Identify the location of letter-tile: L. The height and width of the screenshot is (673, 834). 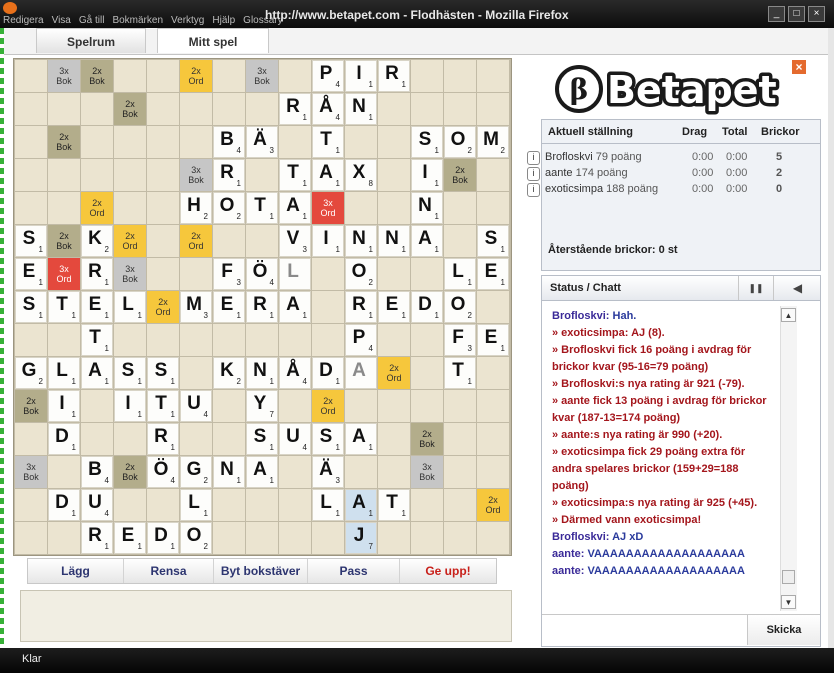
(295, 274).